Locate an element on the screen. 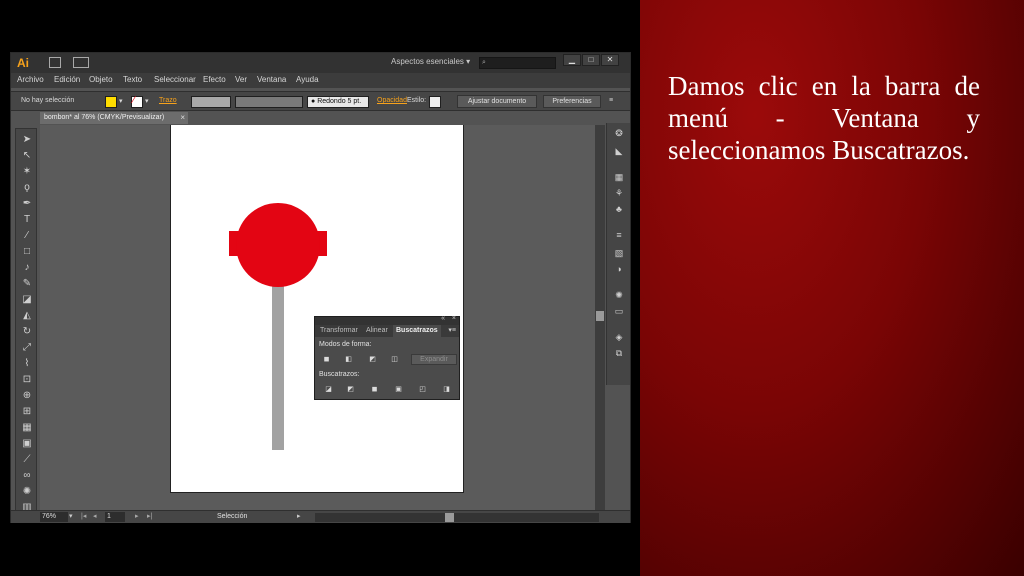 This screenshot has width=1024, height=576. selection-tool-icon: ➤ is located at coordinates (27, 140).